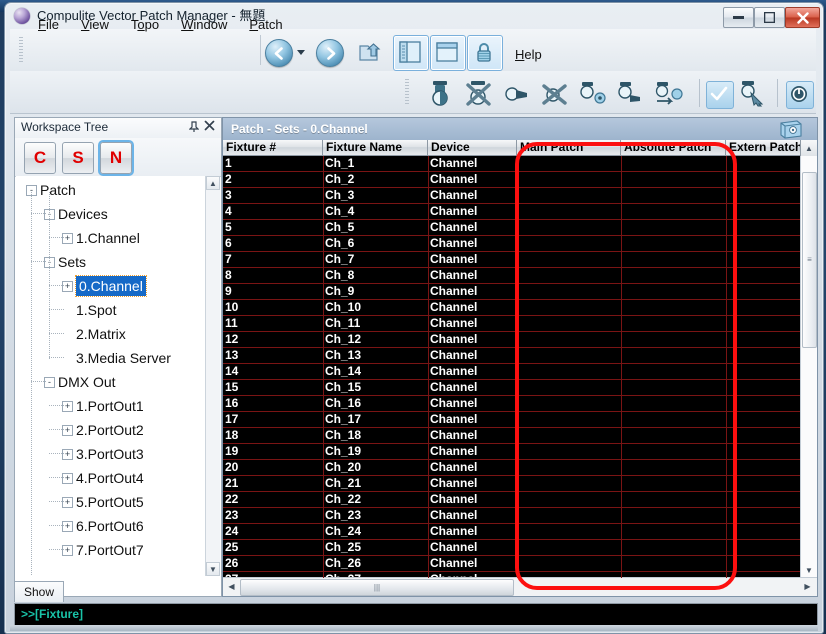 The width and height of the screenshot is (826, 634). I want to click on table-row: 17 Ch_17 Channel, so click(512, 420).